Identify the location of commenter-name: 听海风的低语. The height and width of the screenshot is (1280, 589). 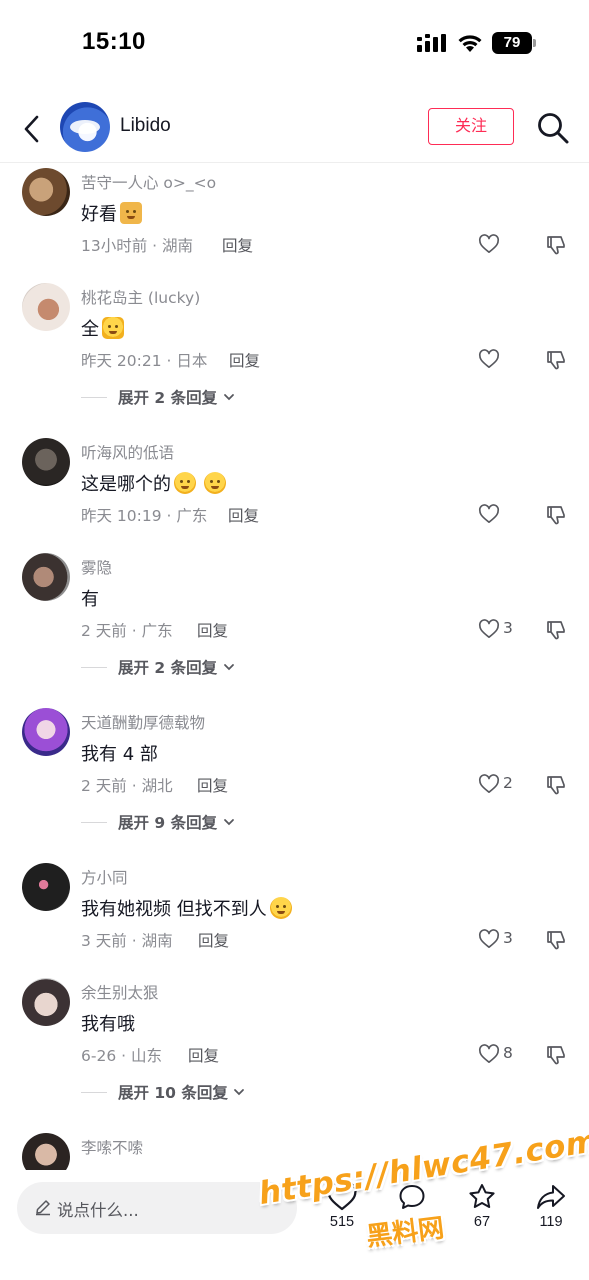
(127, 452).